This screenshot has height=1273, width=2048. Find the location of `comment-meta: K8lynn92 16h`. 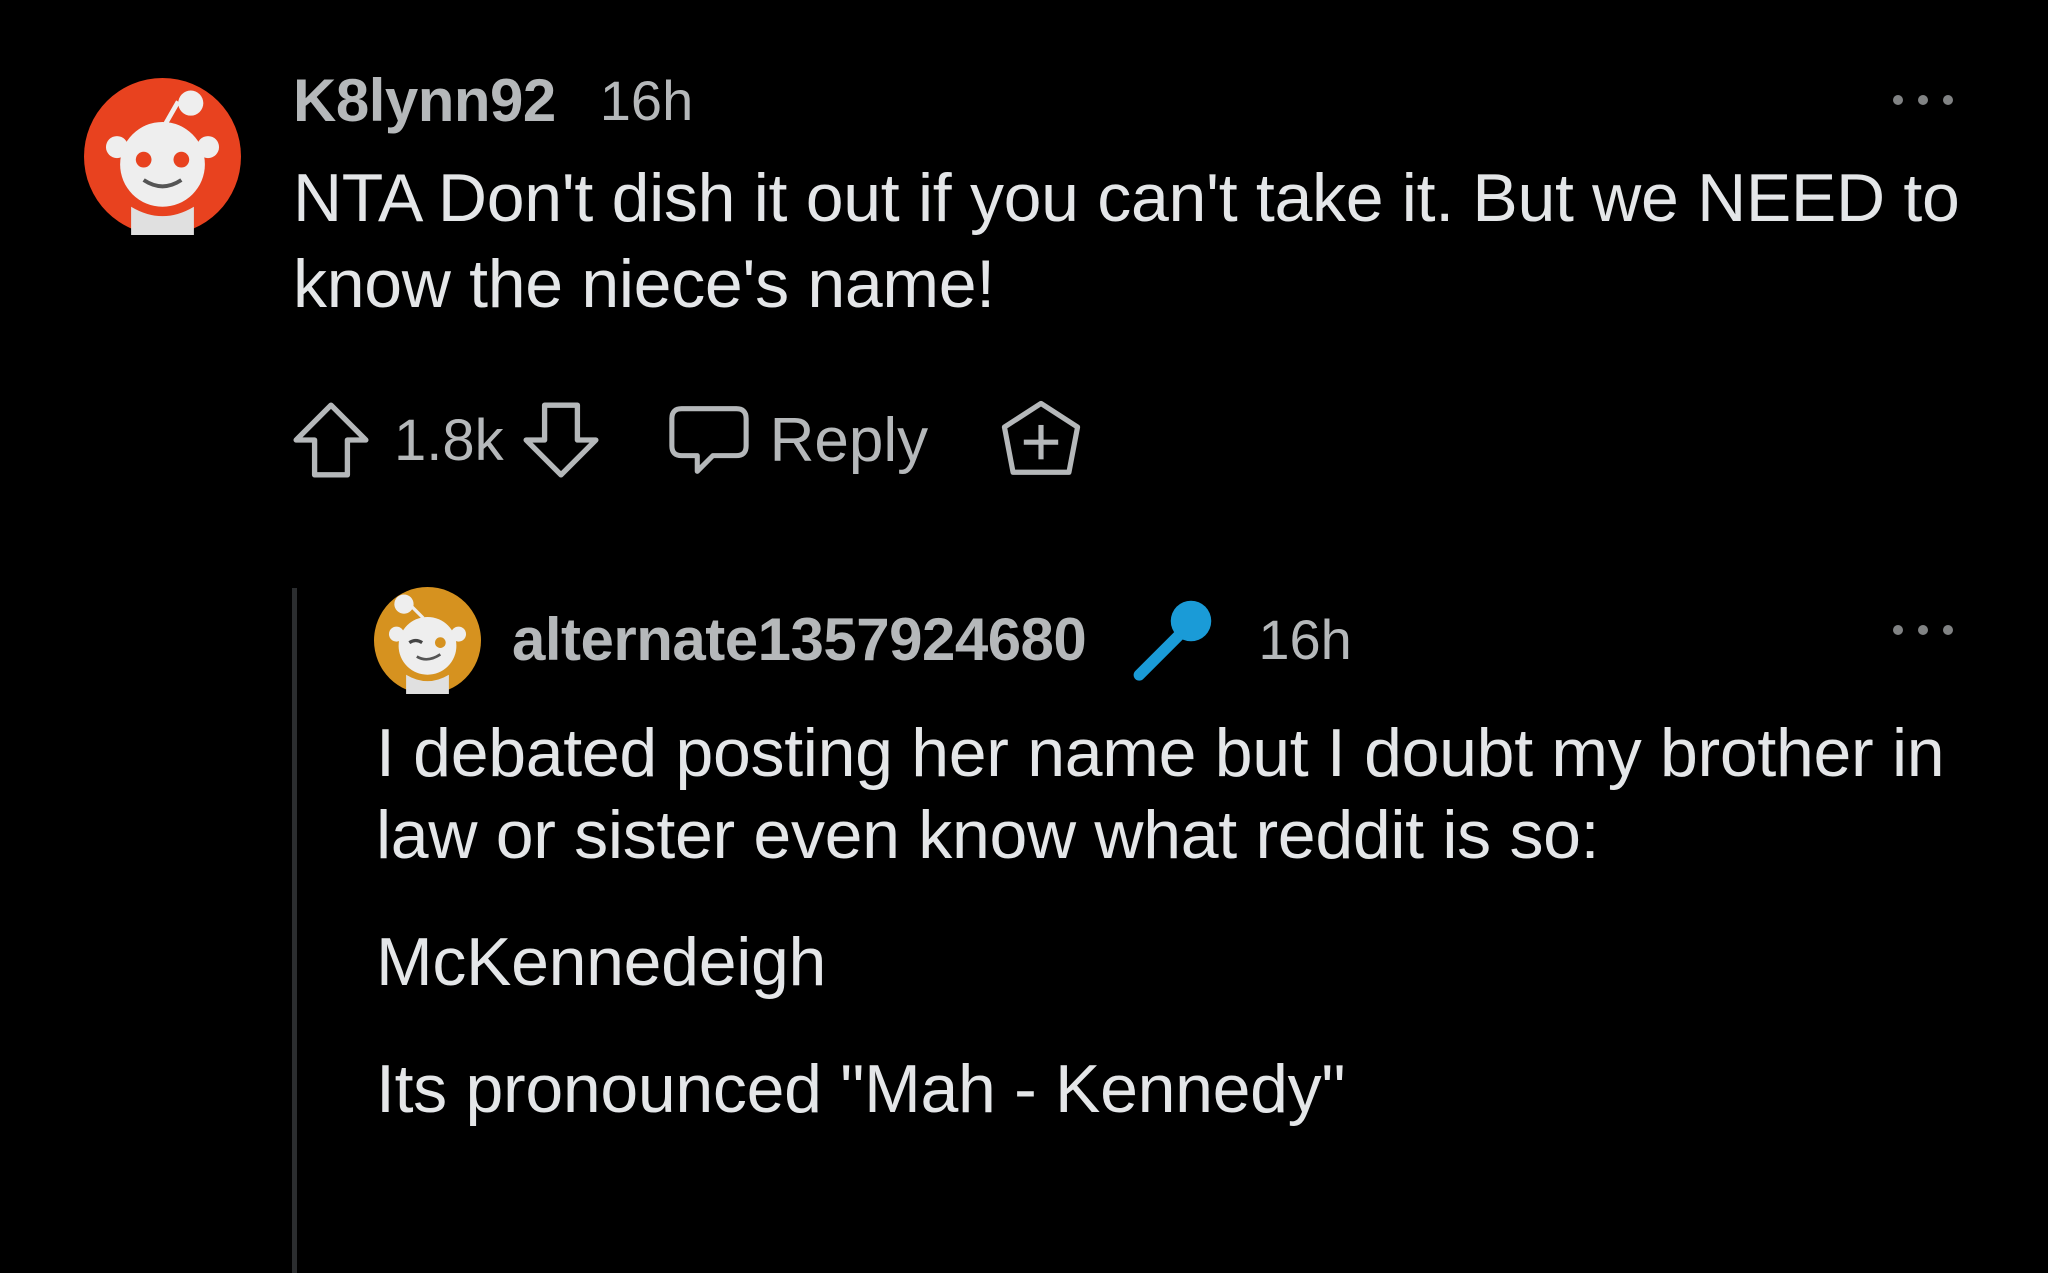

comment-meta: K8lynn92 16h is located at coordinates (493, 100).